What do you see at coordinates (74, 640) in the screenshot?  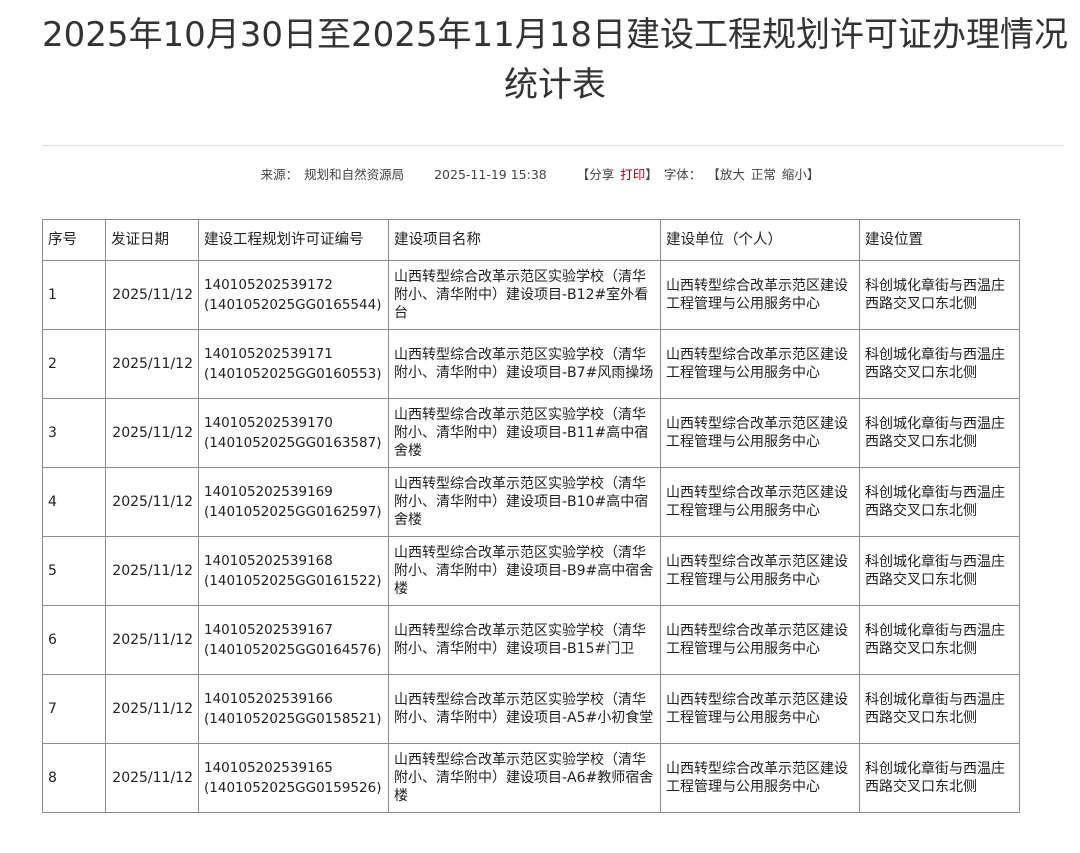 I see `cell-seq: 6` at bounding box center [74, 640].